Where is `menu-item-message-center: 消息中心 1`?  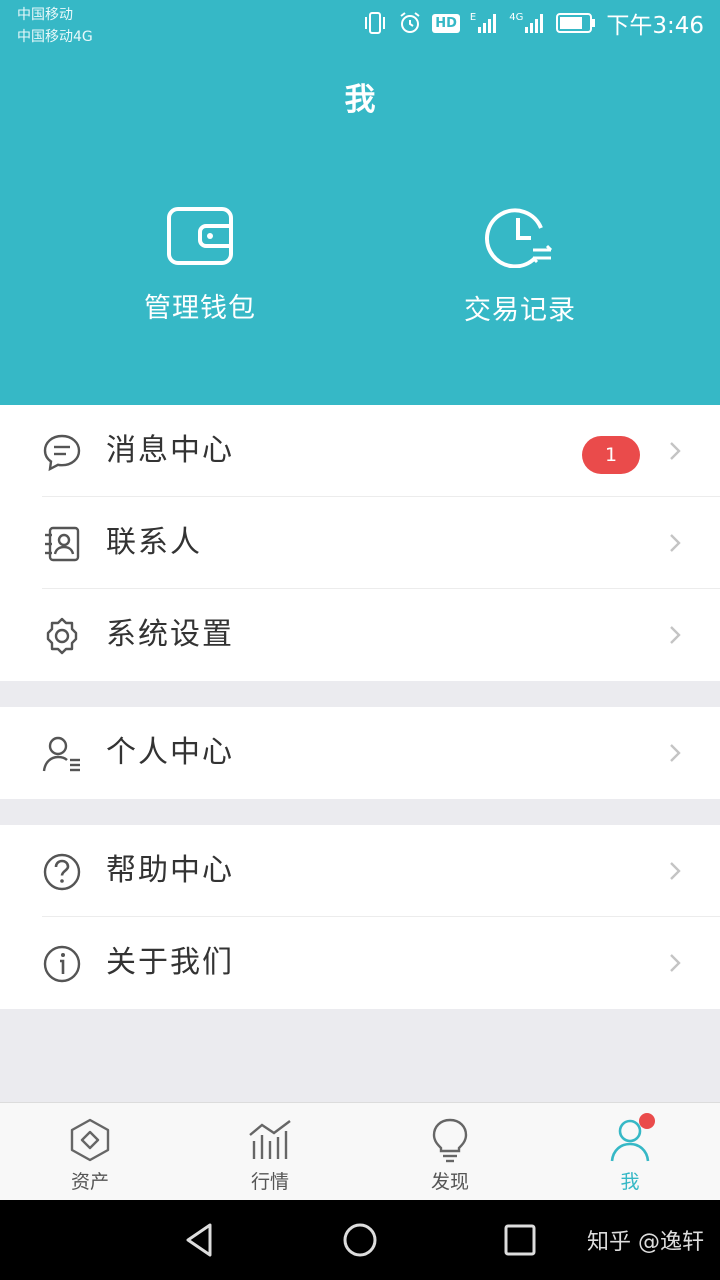 menu-item-message-center: 消息中心 1 is located at coordinates (360, 451).